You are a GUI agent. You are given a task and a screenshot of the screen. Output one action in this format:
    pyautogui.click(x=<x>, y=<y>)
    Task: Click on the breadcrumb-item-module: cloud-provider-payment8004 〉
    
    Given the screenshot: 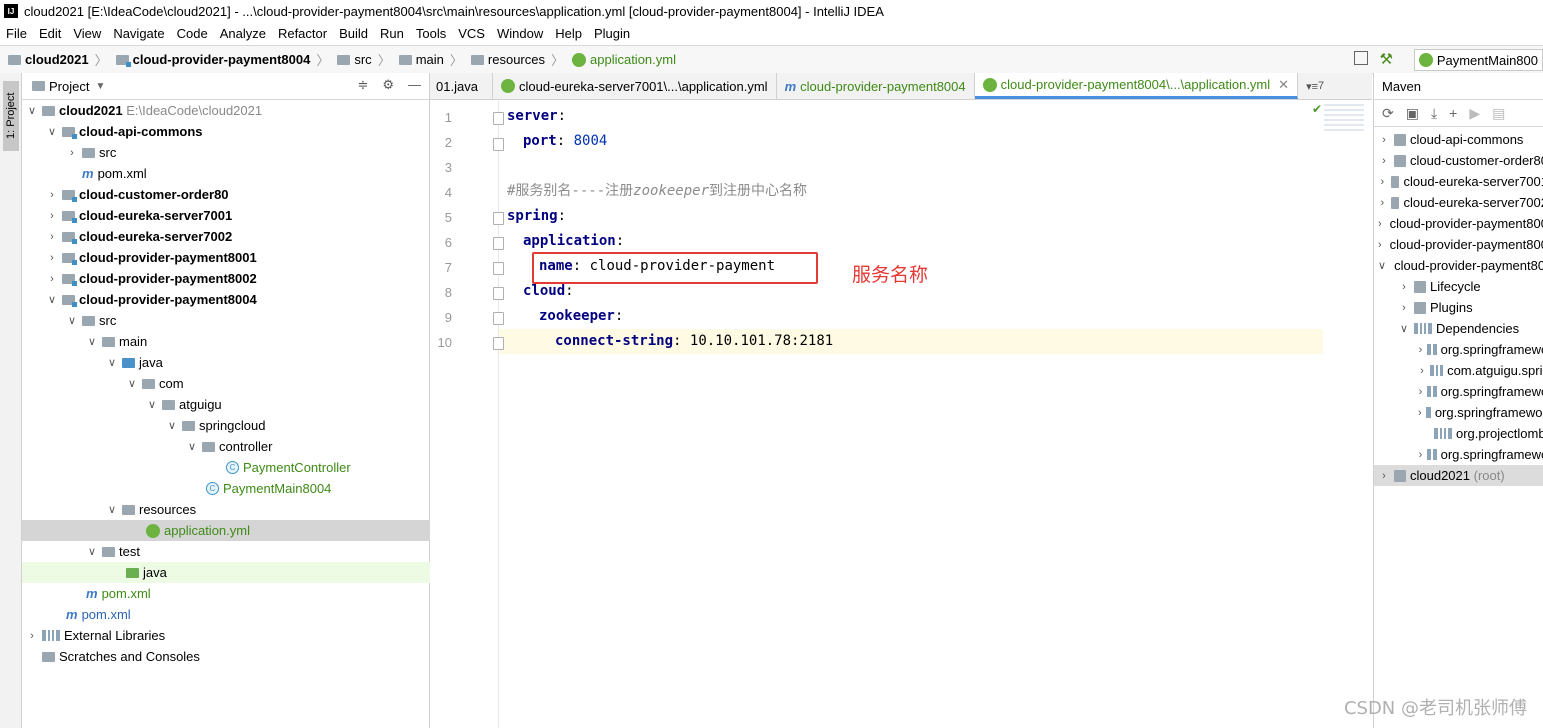 What is the action you would take?
    pyautogui.click(x=222, y=59)
    